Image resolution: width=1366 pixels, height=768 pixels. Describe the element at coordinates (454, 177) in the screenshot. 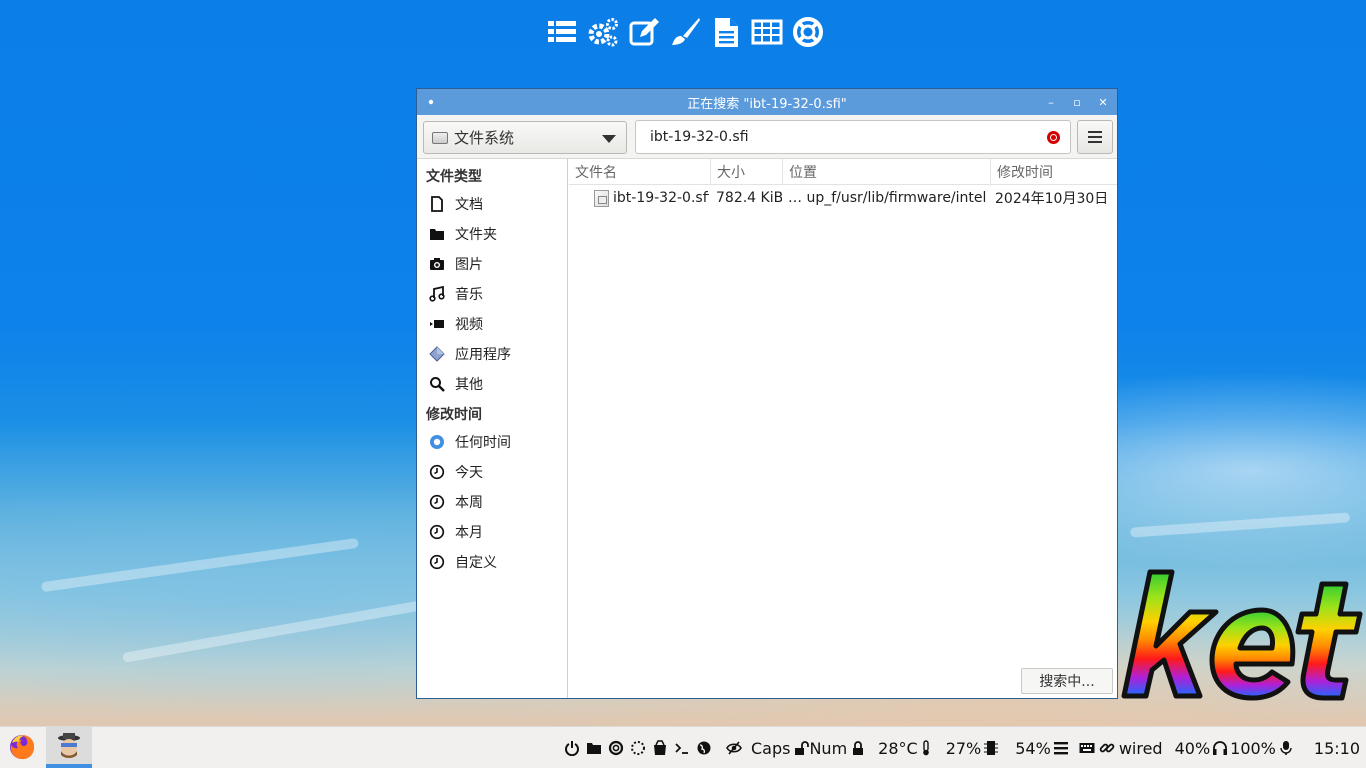

I see `file-type-header: 文件类型` at that location.